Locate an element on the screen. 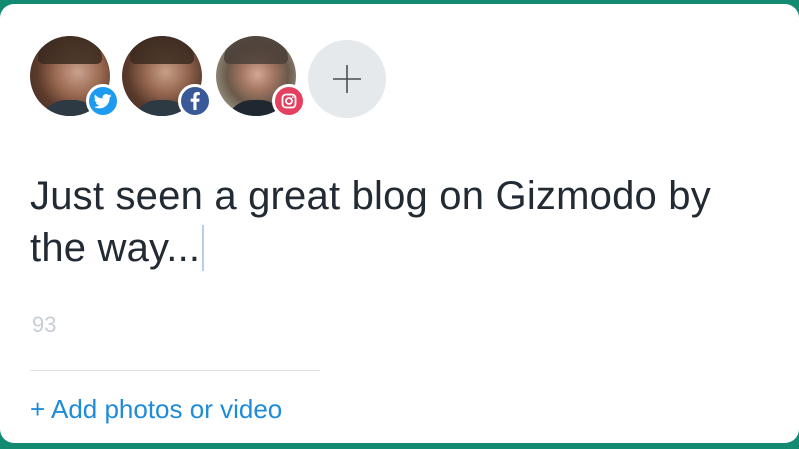  instagram-icon is located at coordinates (289, 101).